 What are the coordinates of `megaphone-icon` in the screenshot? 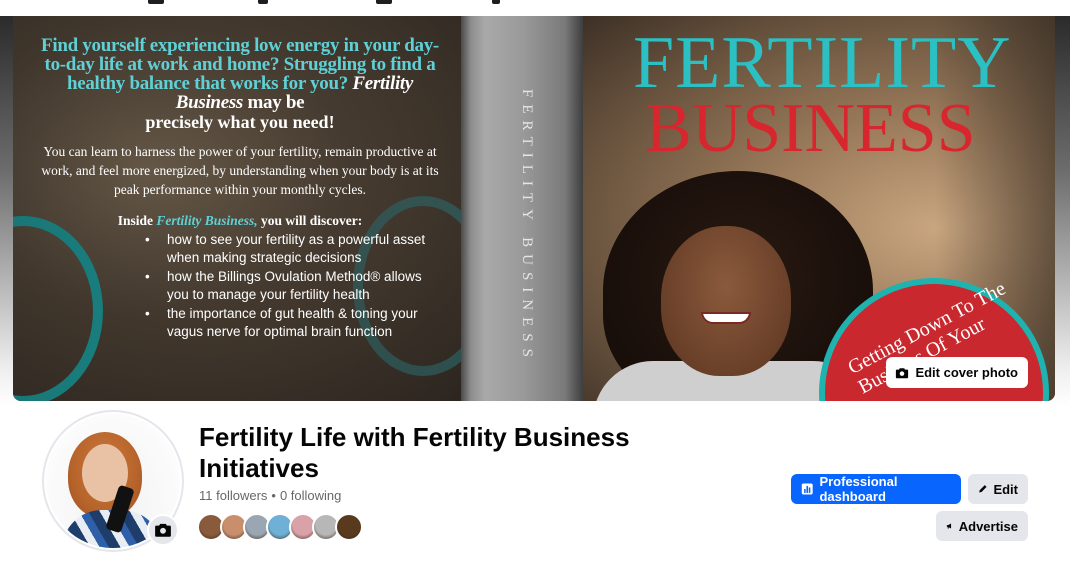 It's located at (949, 526).